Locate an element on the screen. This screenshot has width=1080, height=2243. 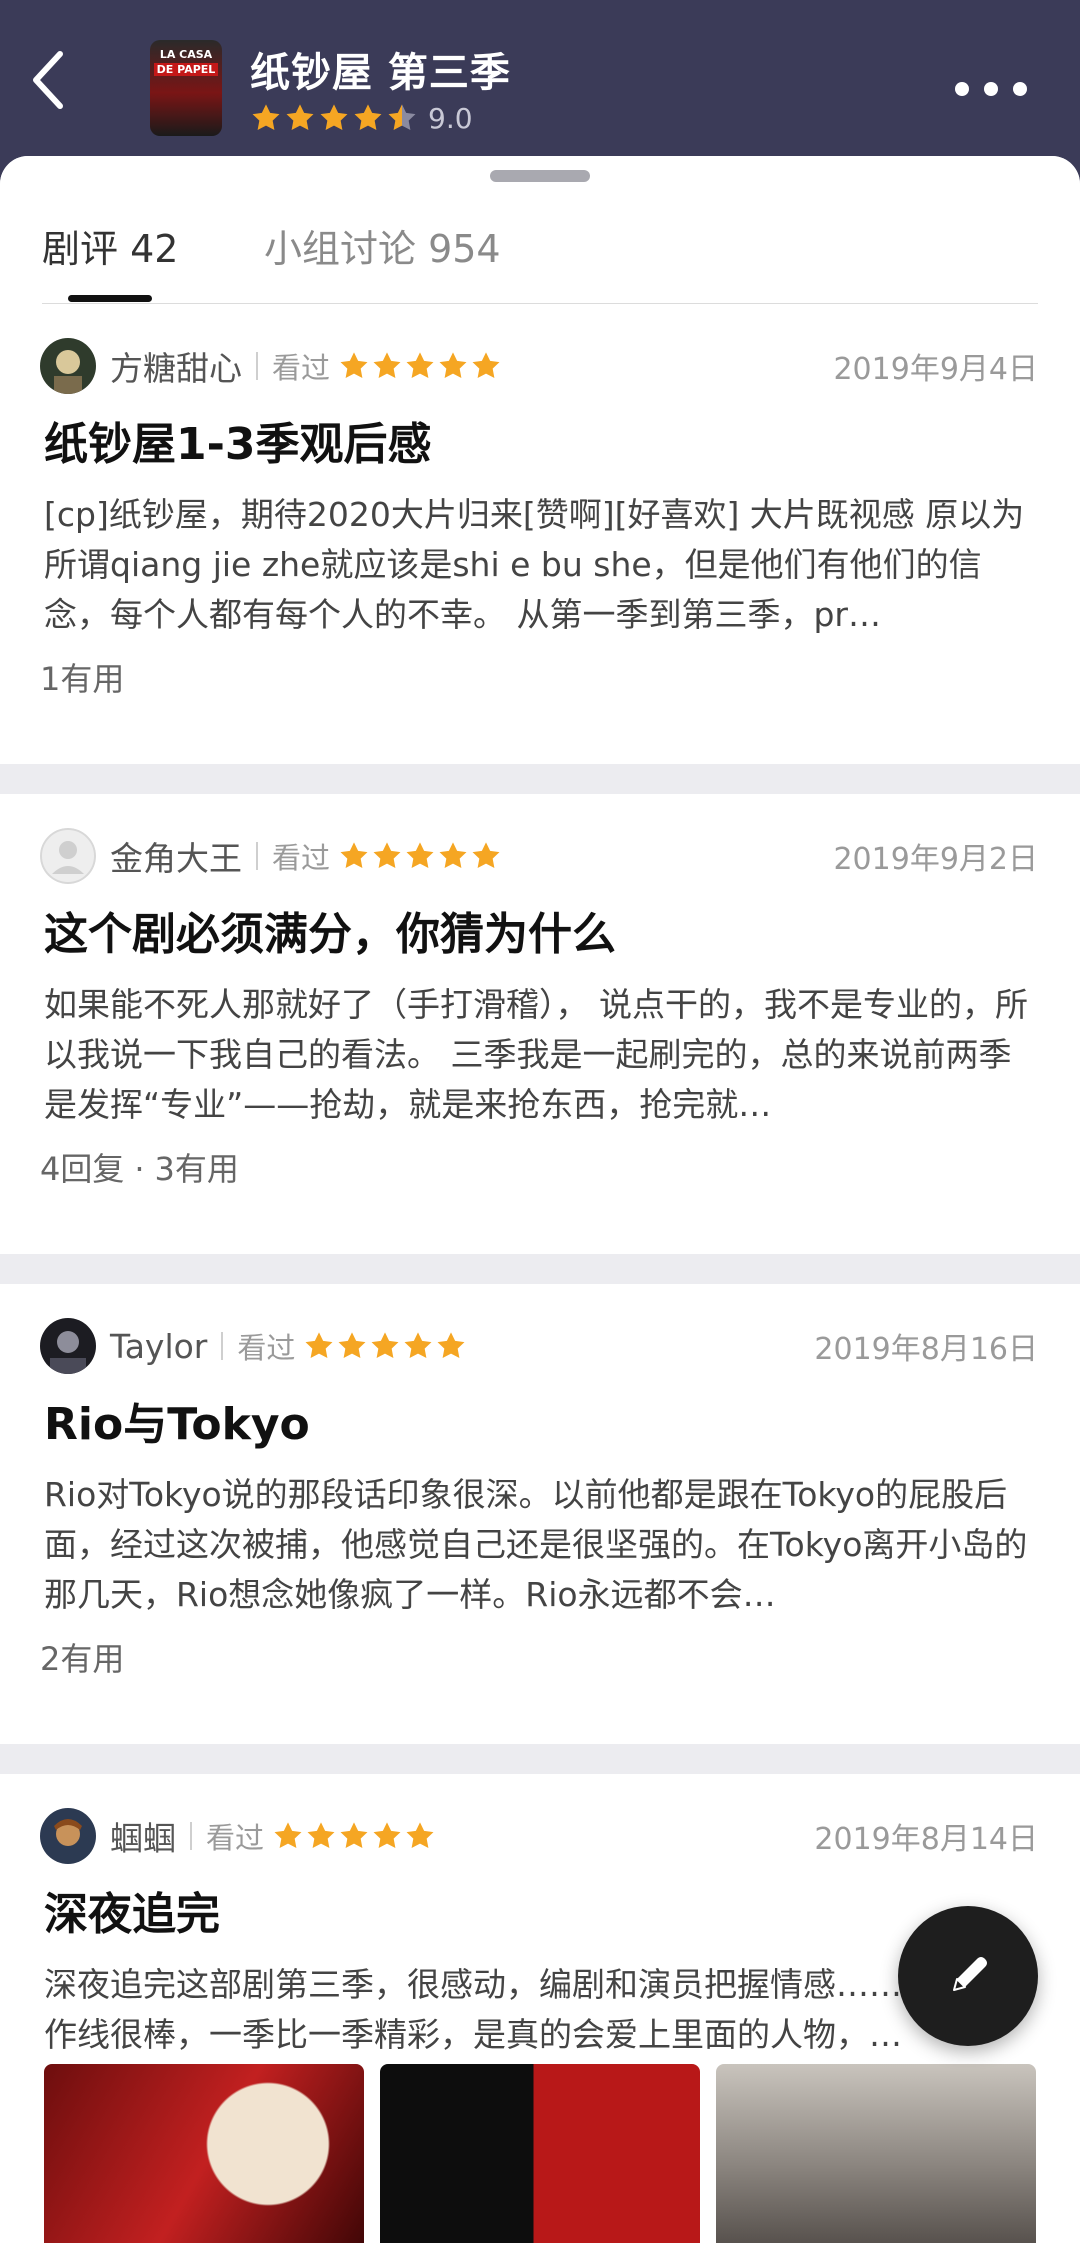
app-header: LA CASA DE PAPEL 纸钞屋 第三季 9.0 is located at coordinates (540, 80).